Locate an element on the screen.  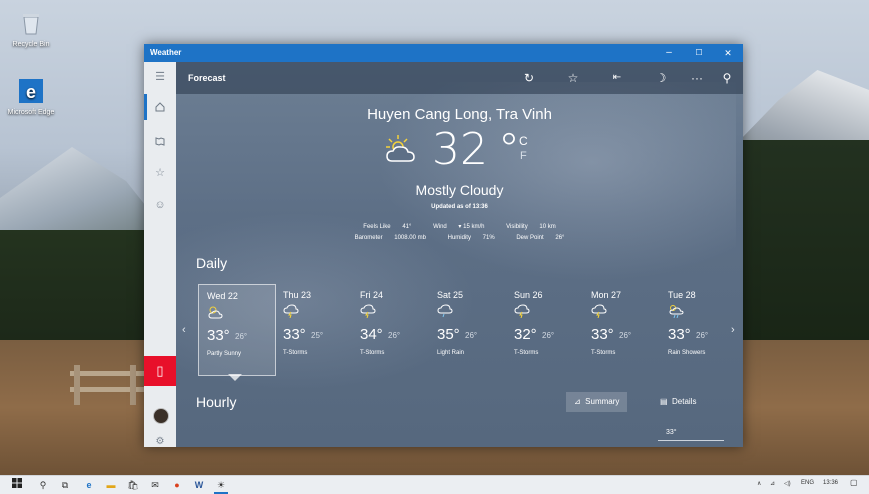
detail-label: Humidity is located at coordinates (459, 238).